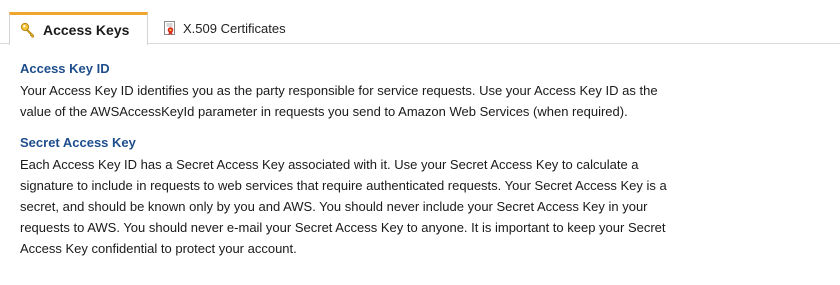 The image size is (840, 285). I want to click on key-icon, so click(28, 30).